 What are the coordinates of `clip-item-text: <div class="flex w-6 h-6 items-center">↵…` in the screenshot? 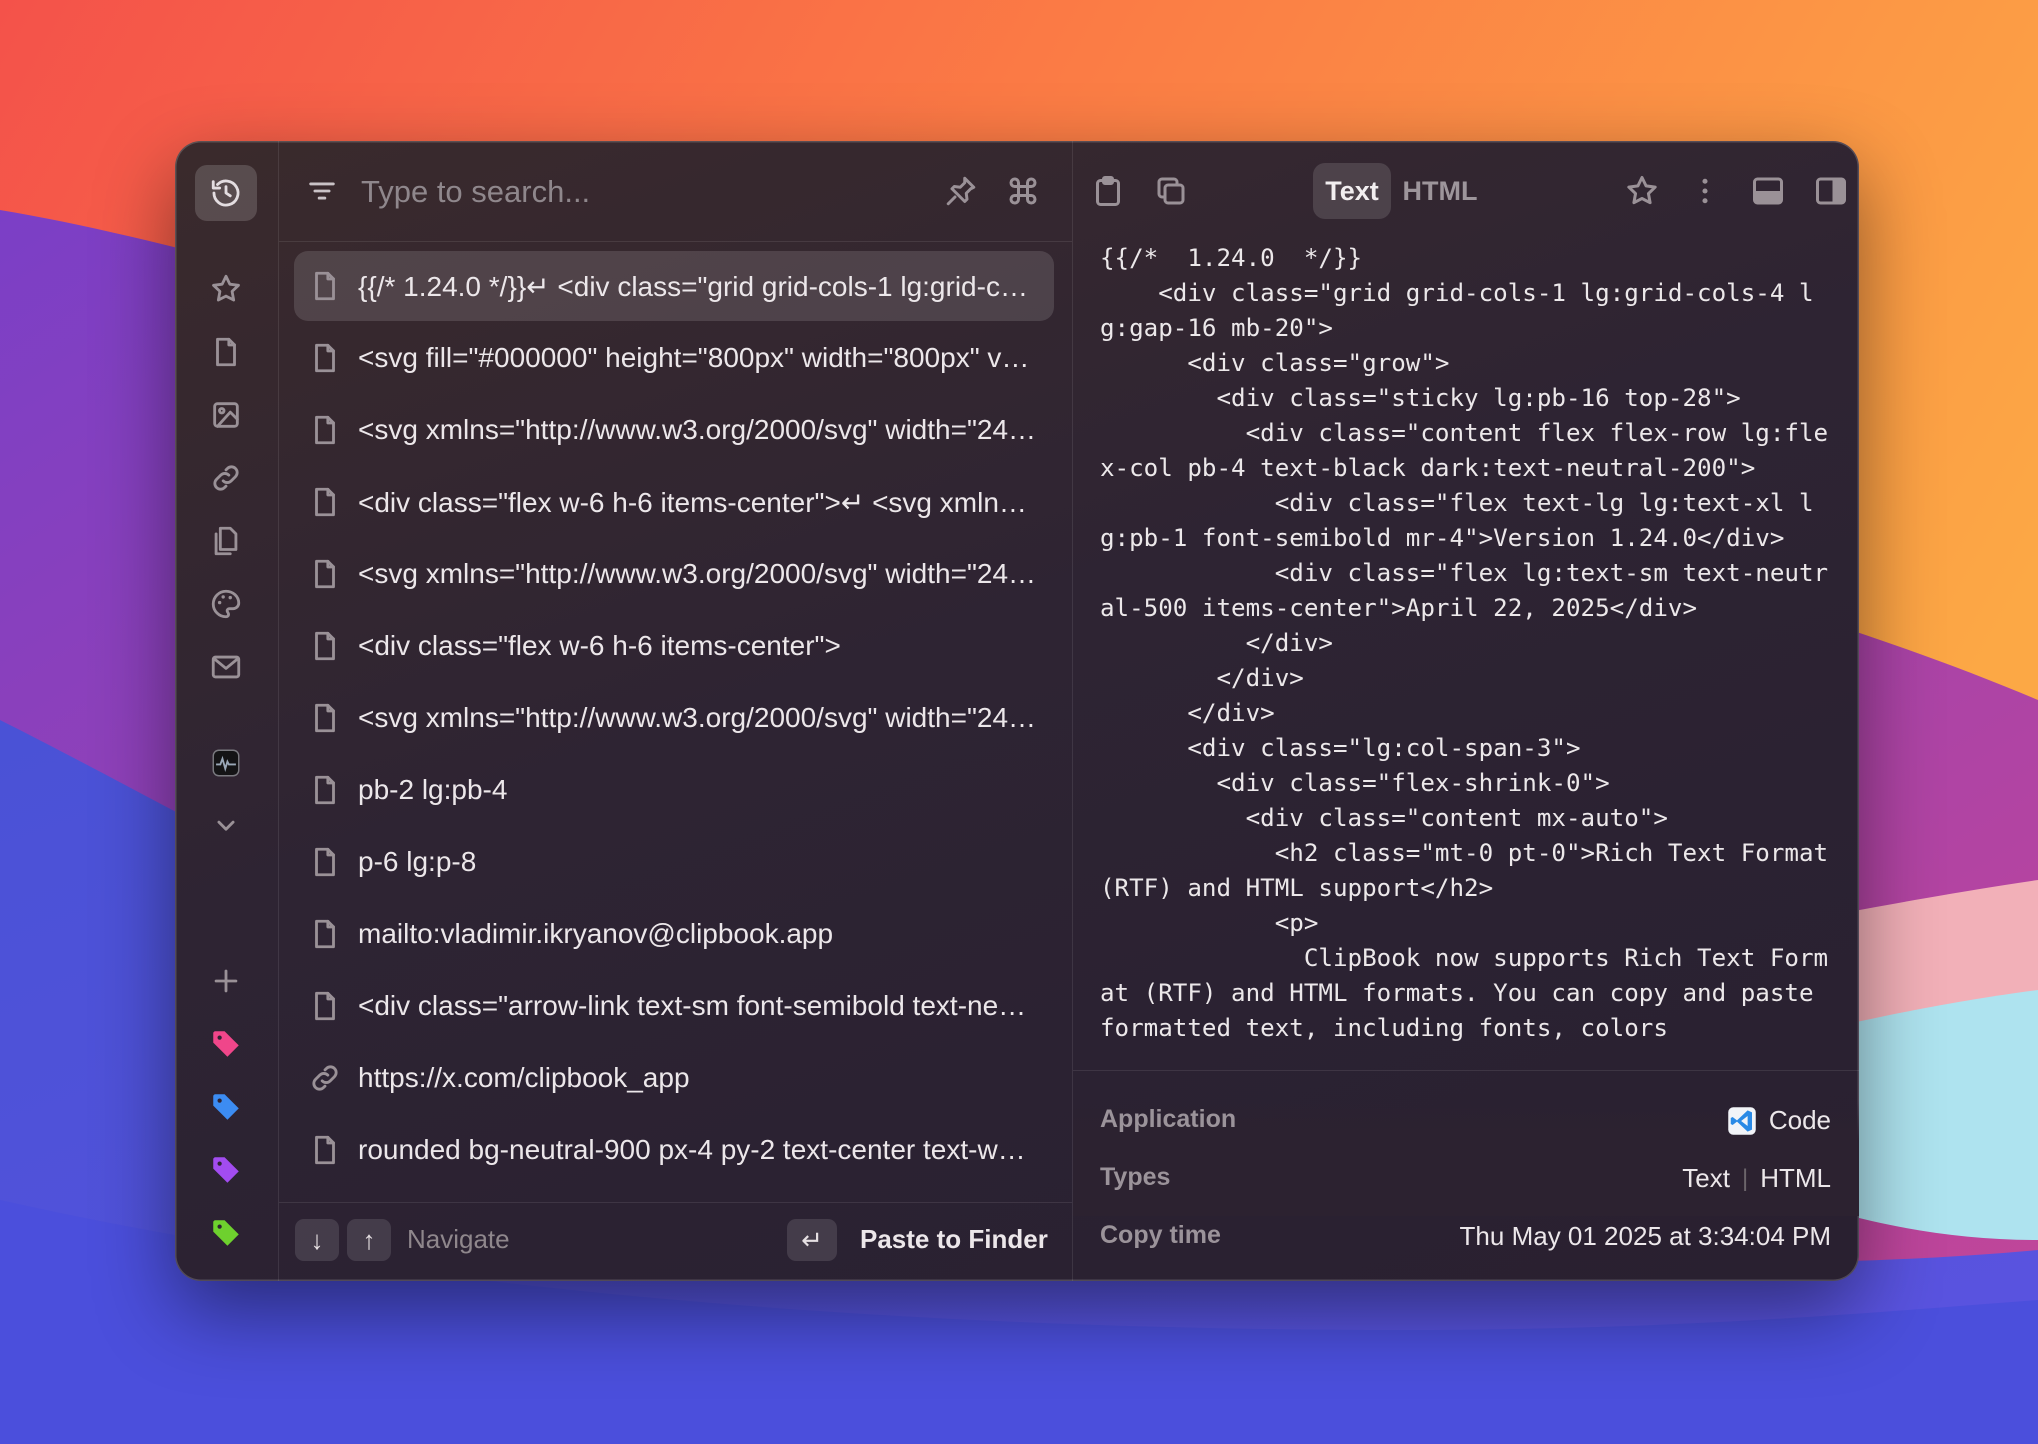 It's located at (698, 502).